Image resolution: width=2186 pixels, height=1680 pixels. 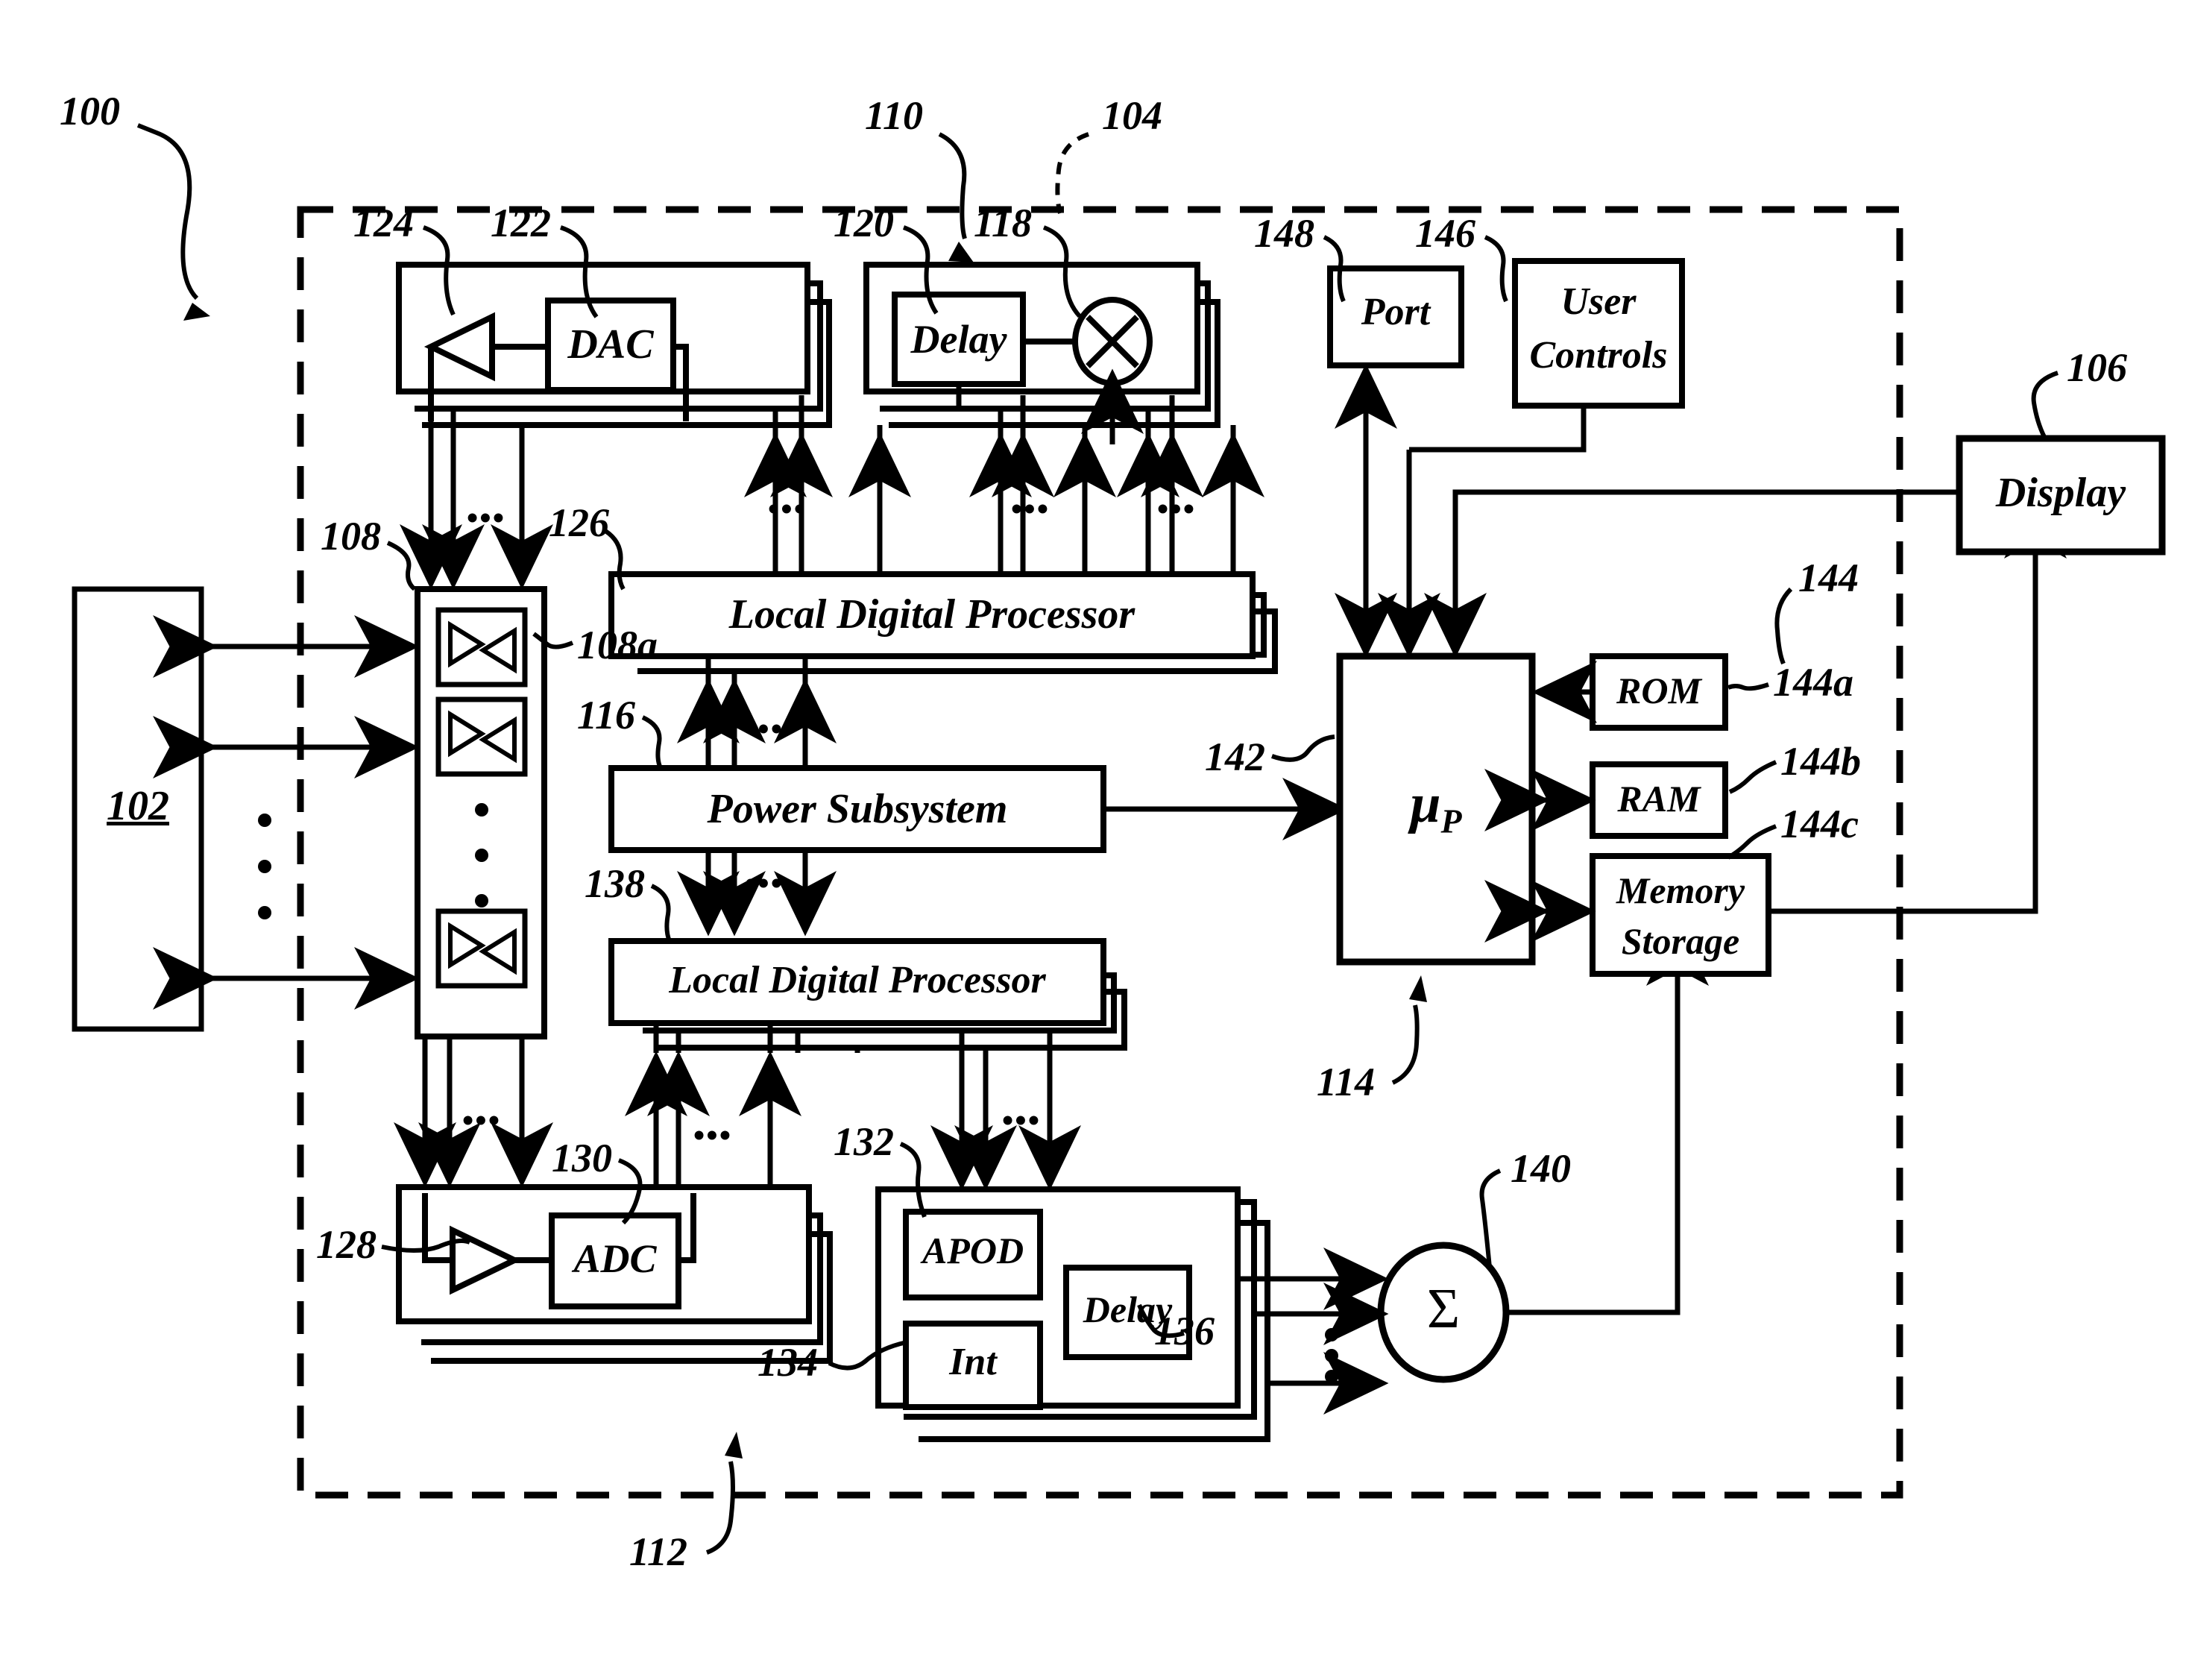 I want to click on summer-label: Σ, so click(x=1443, y=1308).